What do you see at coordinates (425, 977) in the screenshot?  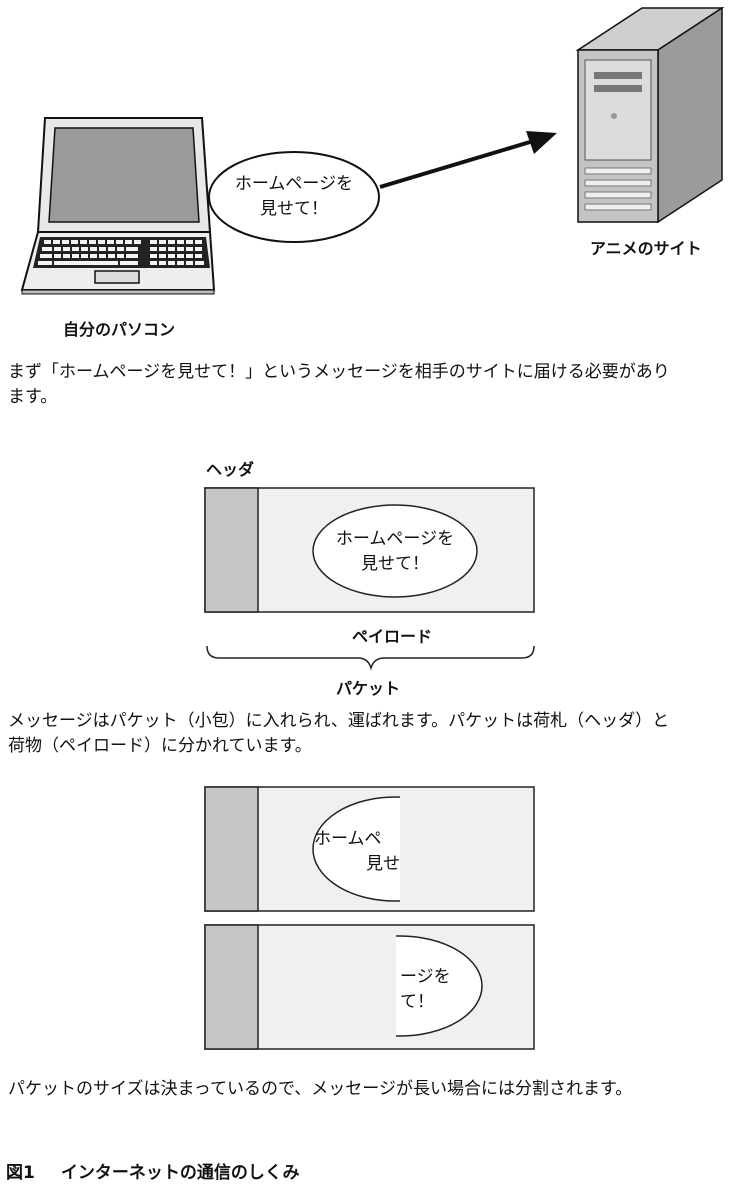 I see `packet-2-line1: ージを` at bounding box center [425, 977].